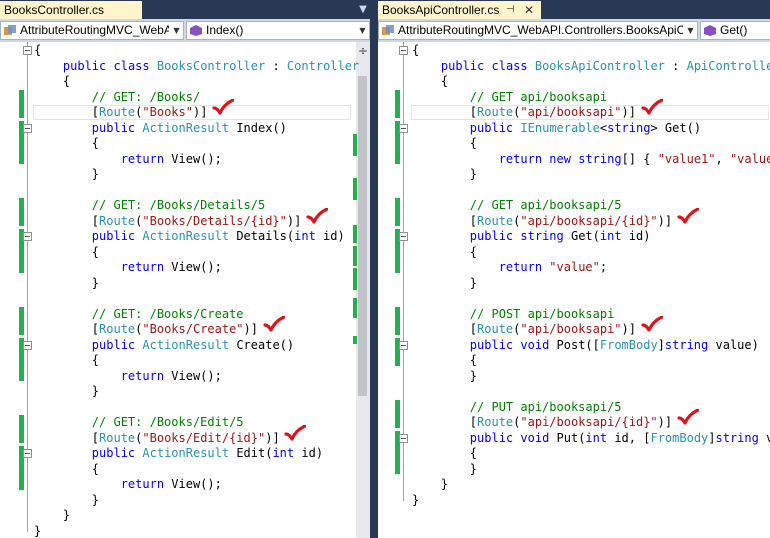 This screenshot has width=770, height=538. I want to click on scrollbar-thumb, so click(362, 236).